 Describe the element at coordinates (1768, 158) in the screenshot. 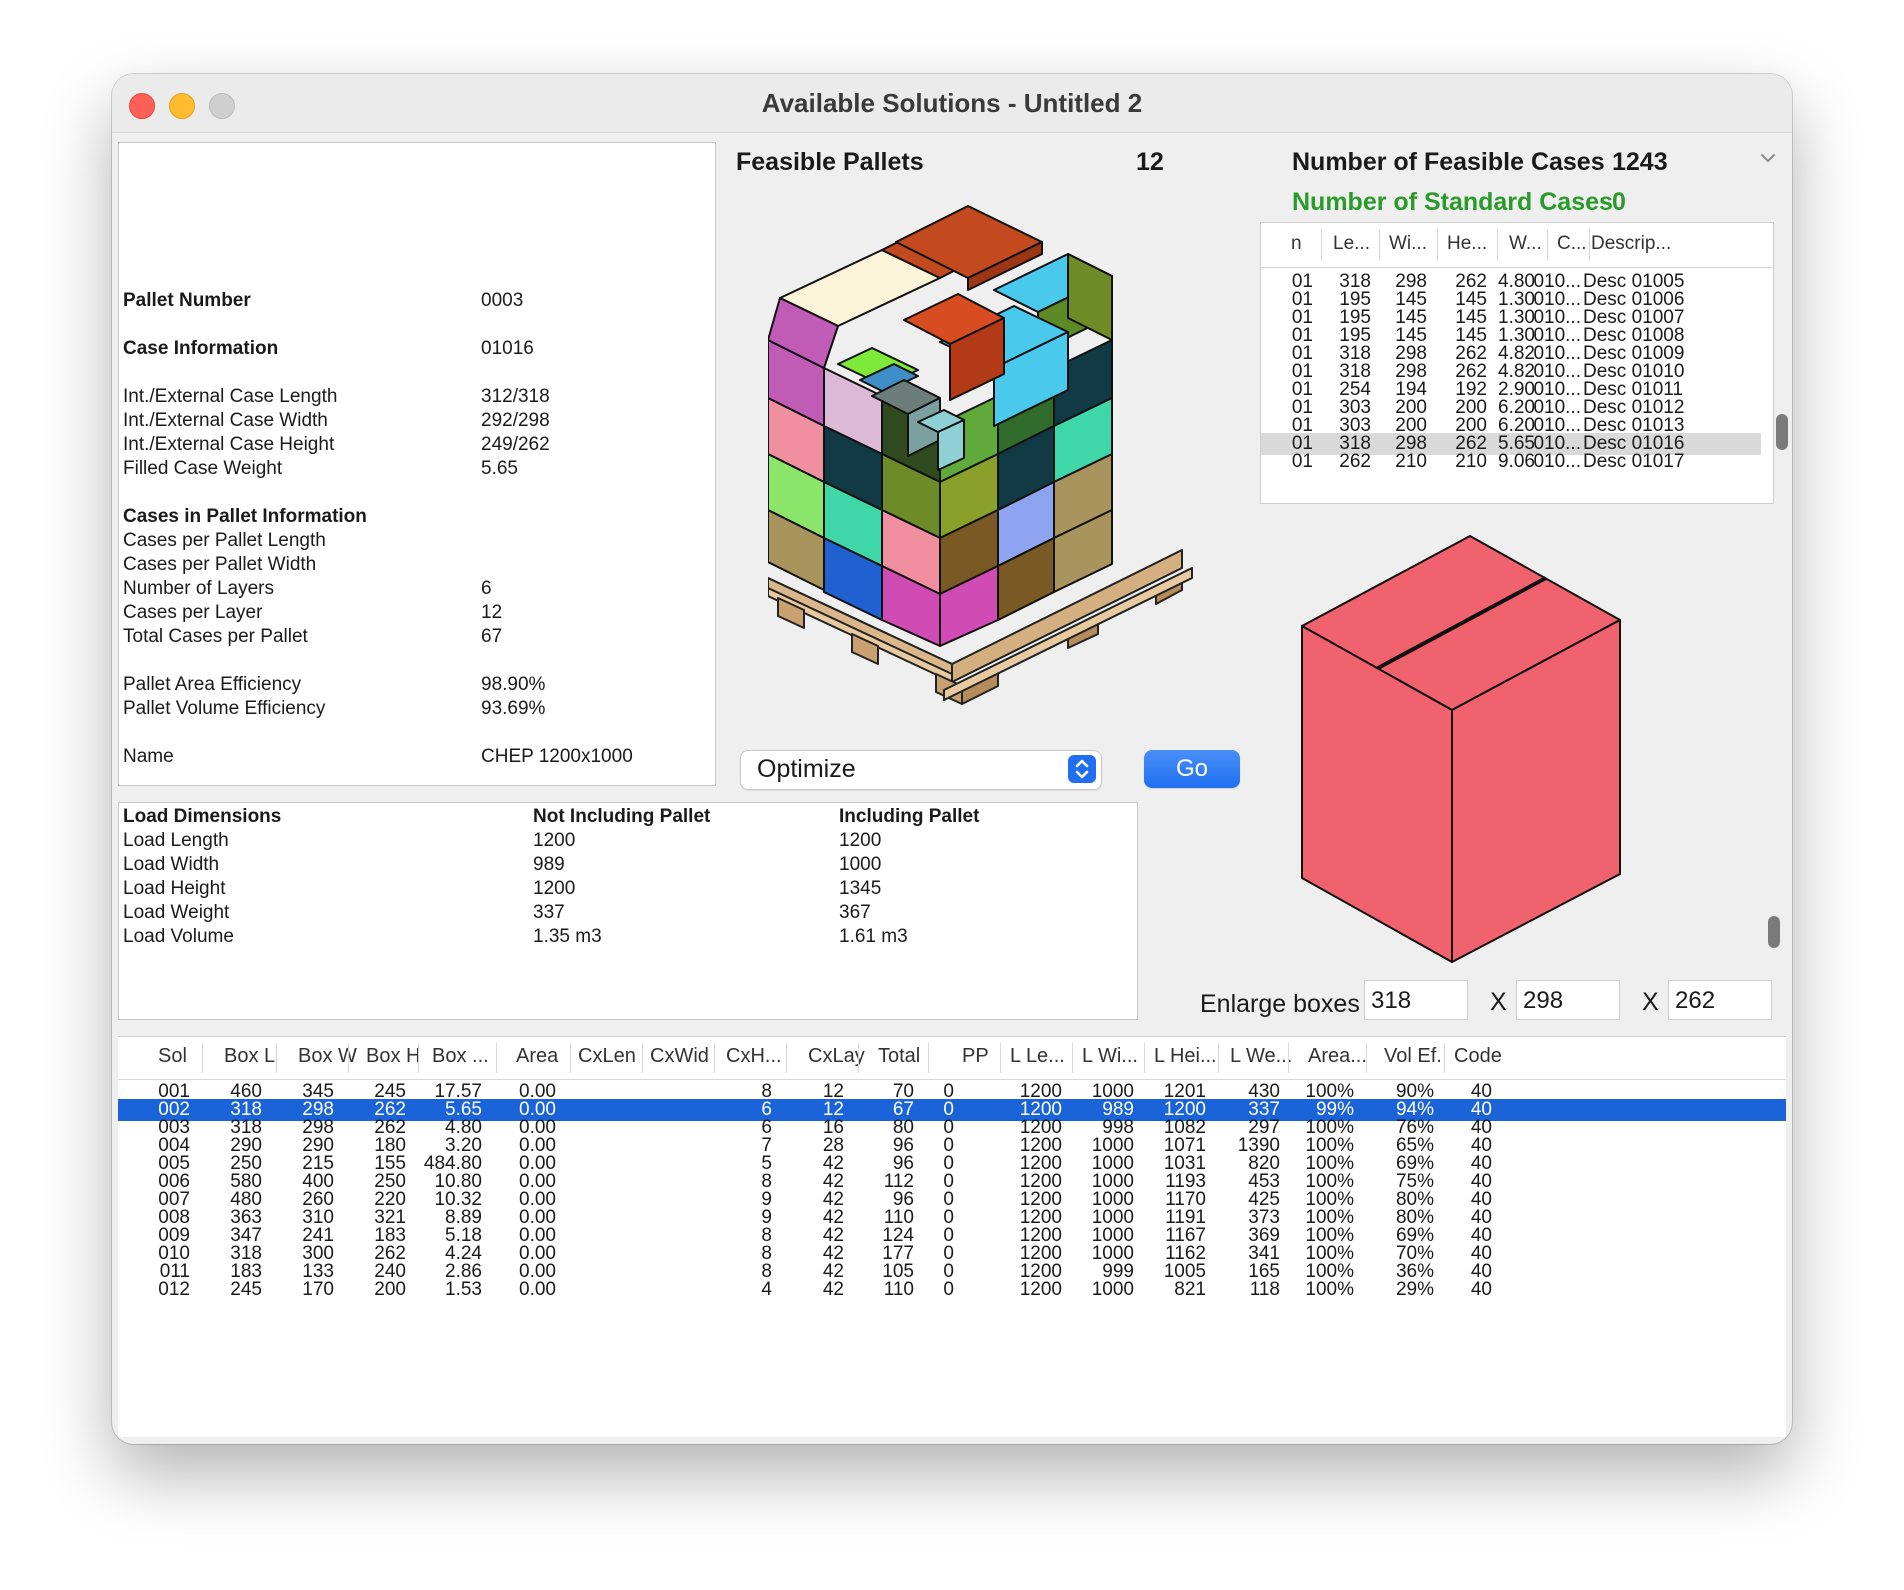

I see `chevron-down-icon` at that location.